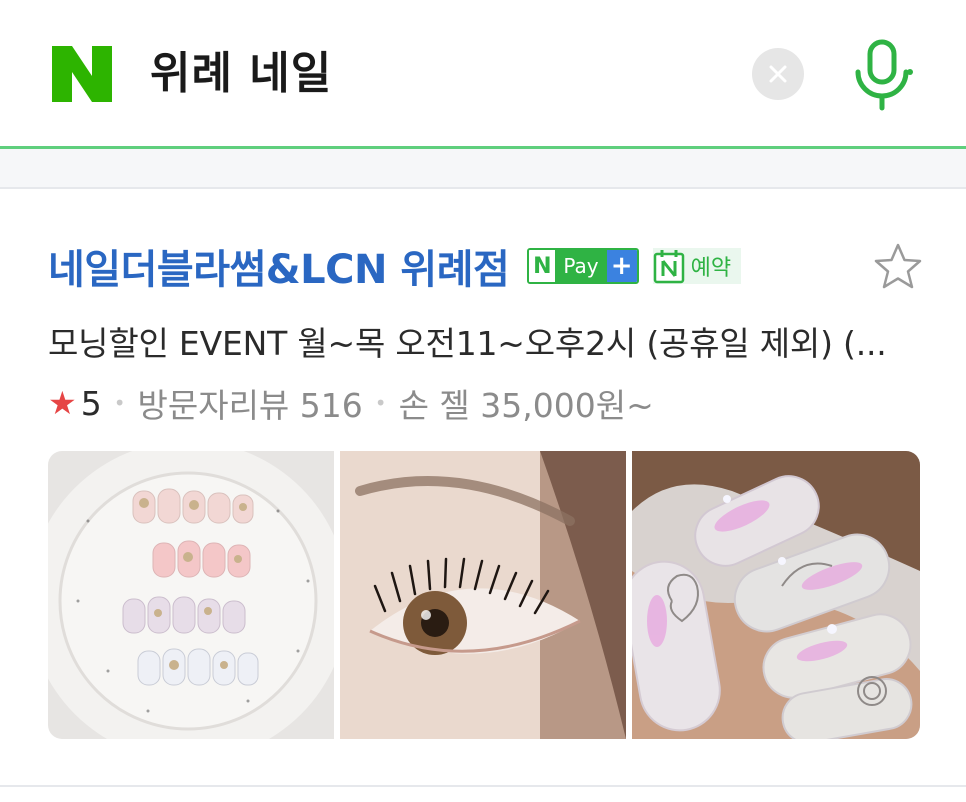  I want to click on naver-logo-icon, so click(82, 74).